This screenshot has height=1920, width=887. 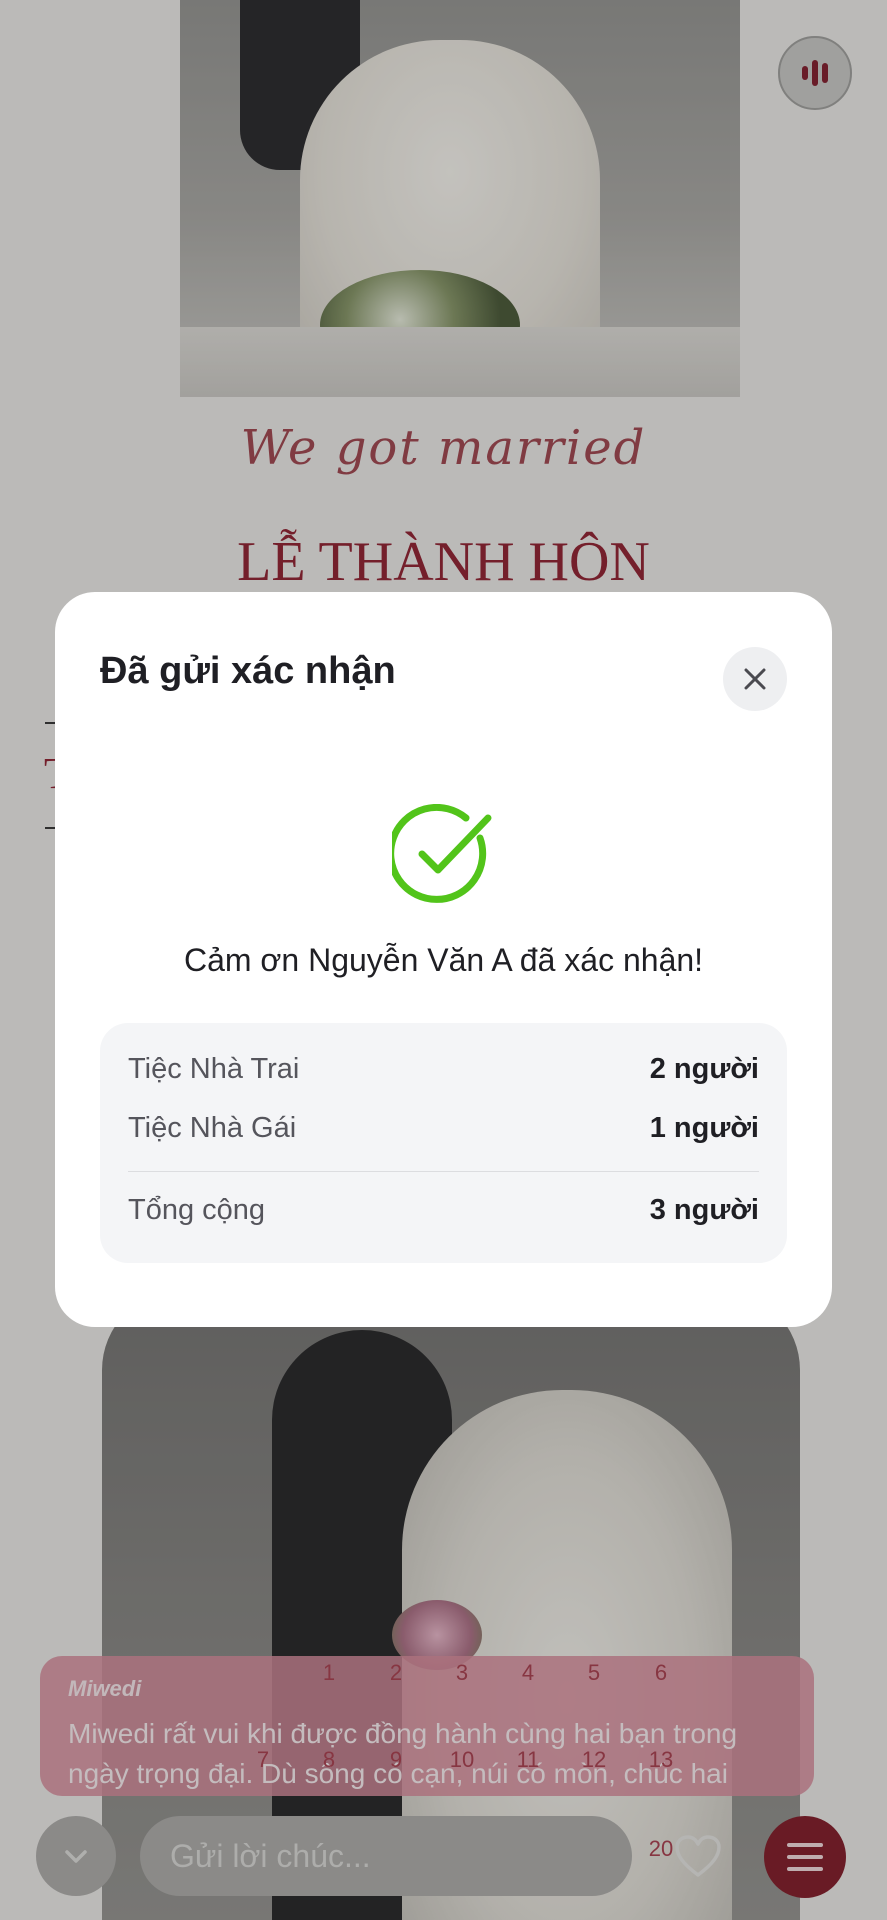 What do you see at coordinates (212, 1128) in the screenshot?
I see `summary-label: Tiệc Nhà Gái` at bounding box center [212, 1128].